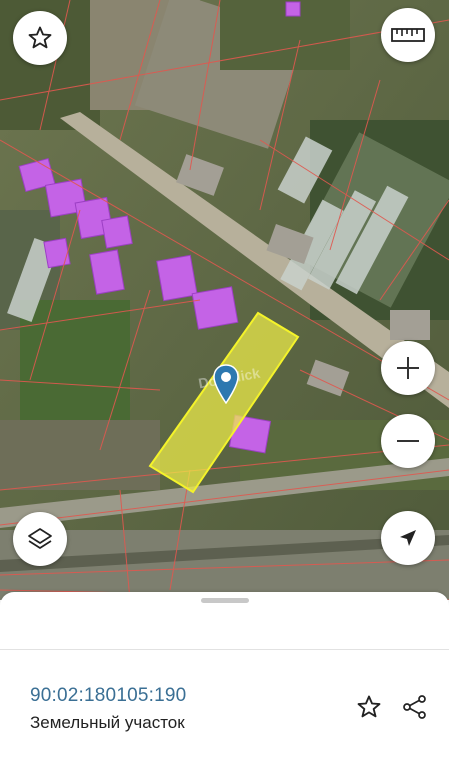 The width and height of the screenshot is (449, 767). I want to click on sheet-grabber, so click(225, 600).